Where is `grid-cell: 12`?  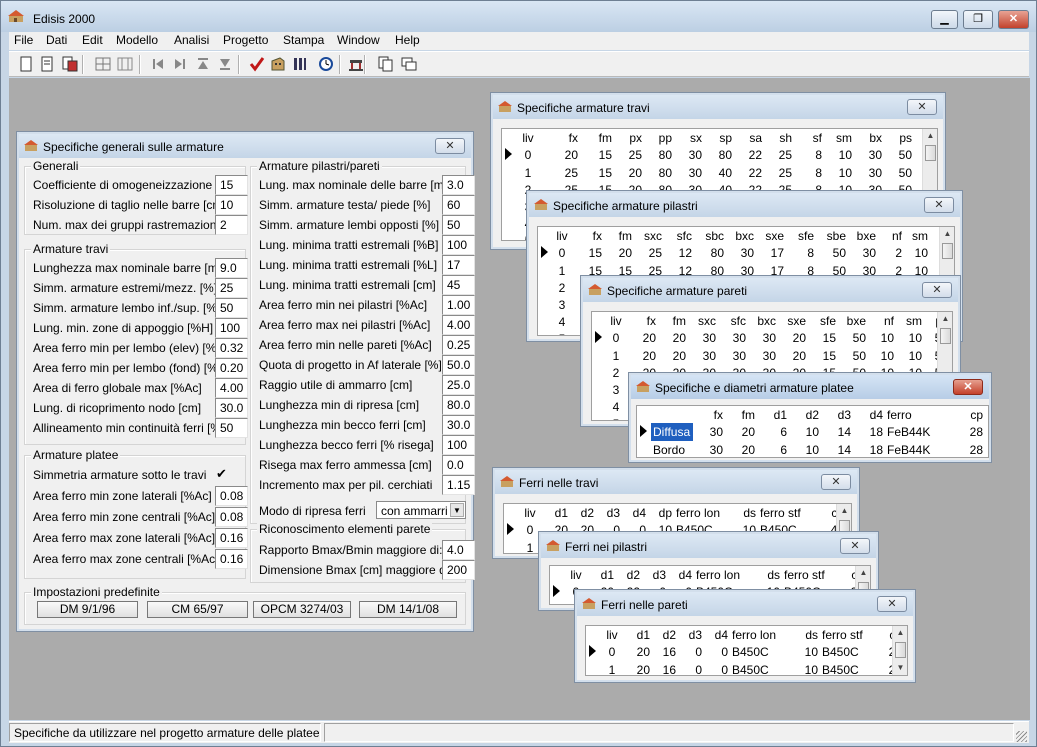 grid-cell: 12 is located at coordinates (679, 253).